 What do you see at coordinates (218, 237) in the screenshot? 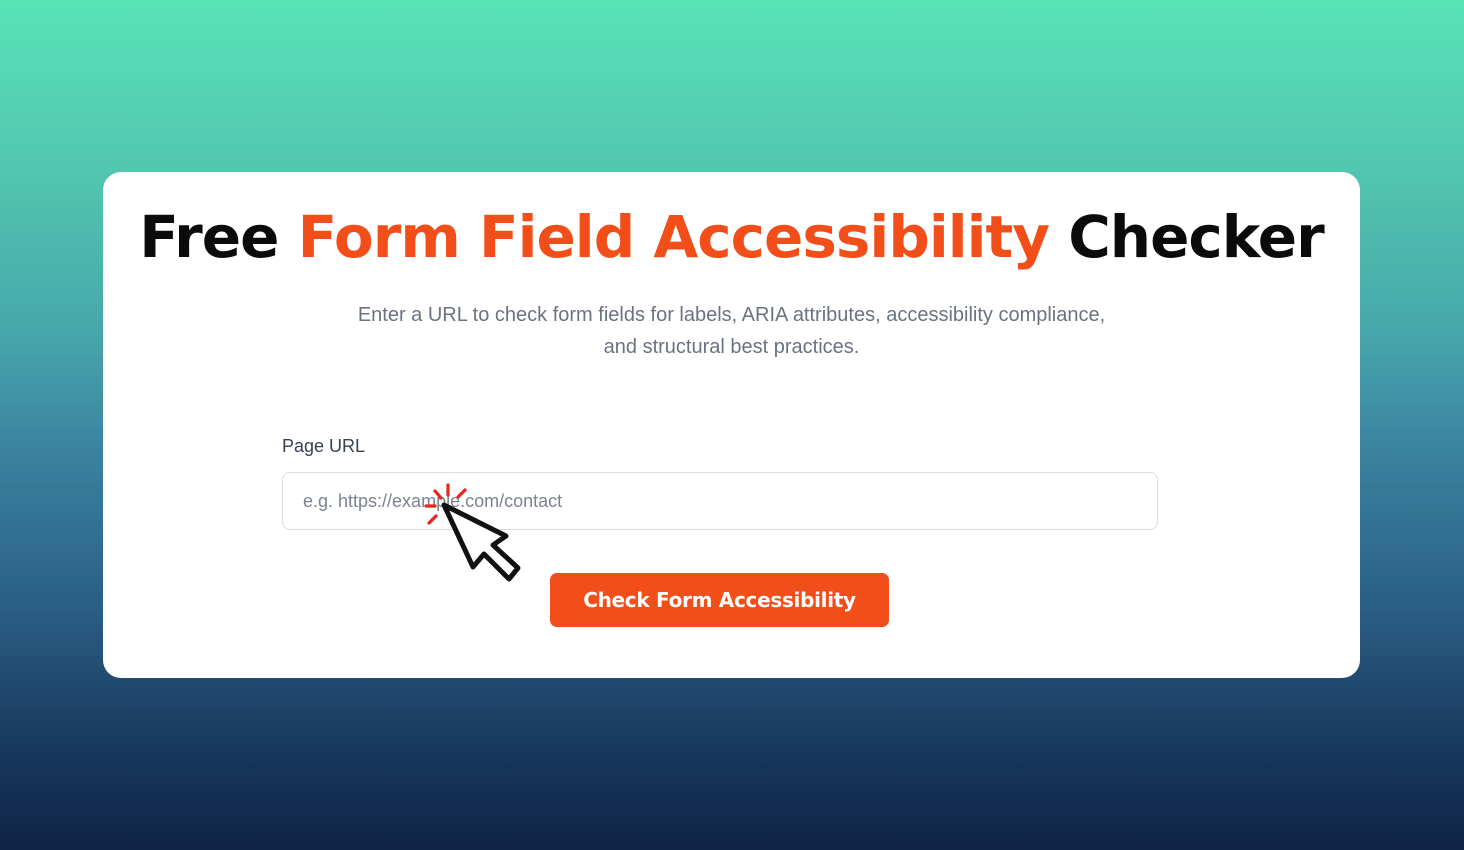
I see `title-prefix: Free` at bounding box center [218, 237].